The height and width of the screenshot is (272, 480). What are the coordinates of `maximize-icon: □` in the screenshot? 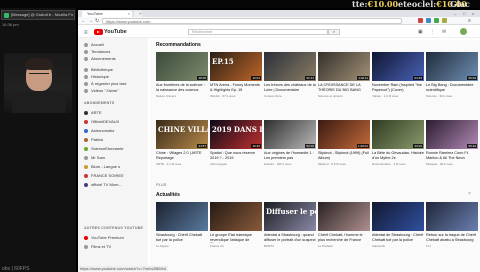 It's located at (464, 13).